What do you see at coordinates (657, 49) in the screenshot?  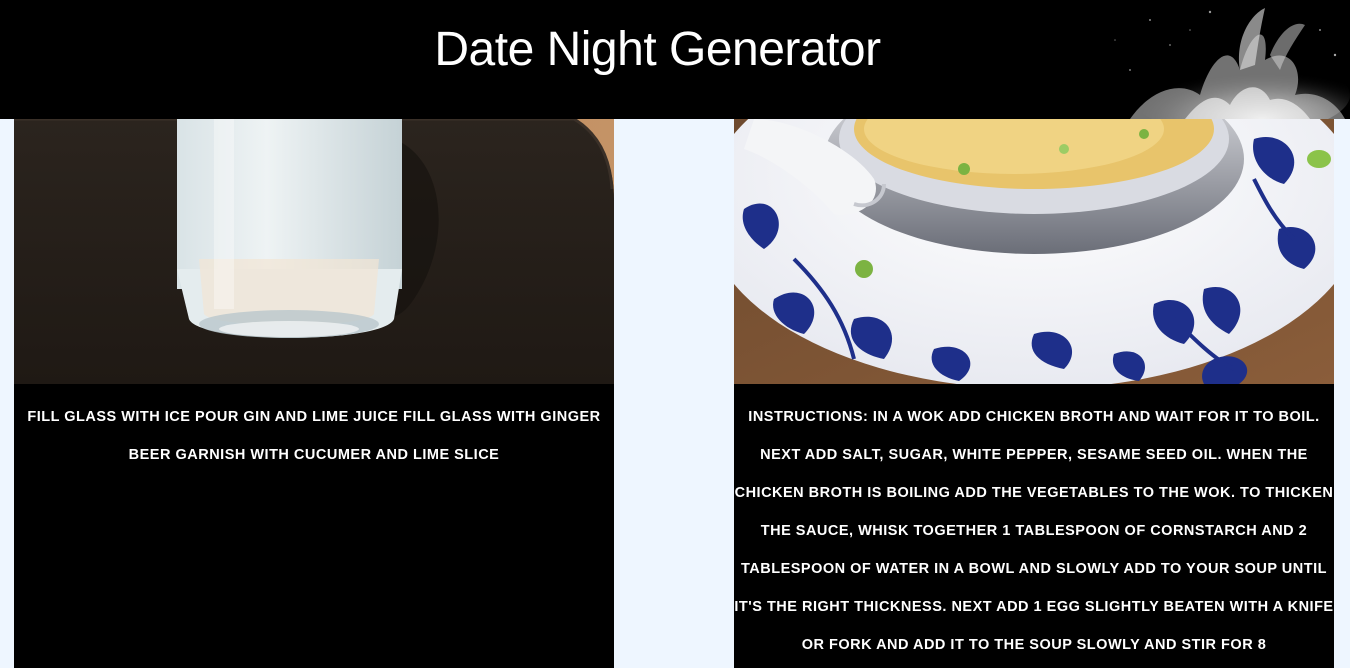 I see `page-title: Date Night Generator` at bounding box center [657, 49].